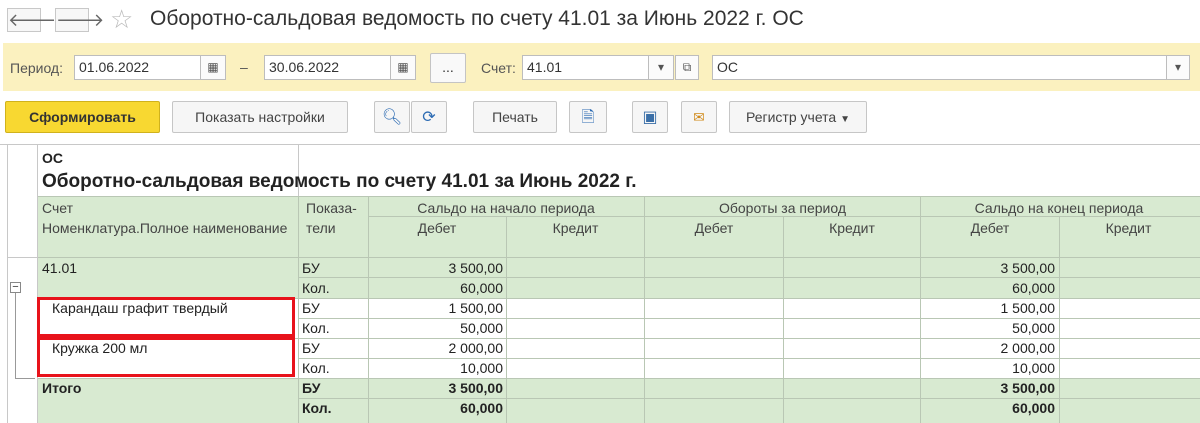 Image resolution: width=1200 pixels, height=423 pixels. Describe the element at coordinates (52, 158) in the screenshot. I see `report-org: ОС` at that location.